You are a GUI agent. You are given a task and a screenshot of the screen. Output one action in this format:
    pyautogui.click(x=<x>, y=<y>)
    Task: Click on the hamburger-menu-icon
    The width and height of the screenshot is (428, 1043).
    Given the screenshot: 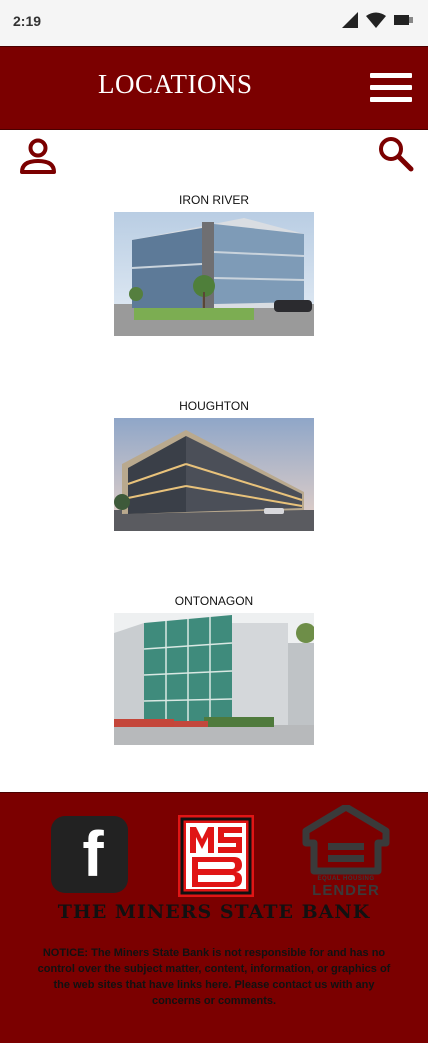 What is the action you would take?
    pyautogui.click(x=391, y=88)
    